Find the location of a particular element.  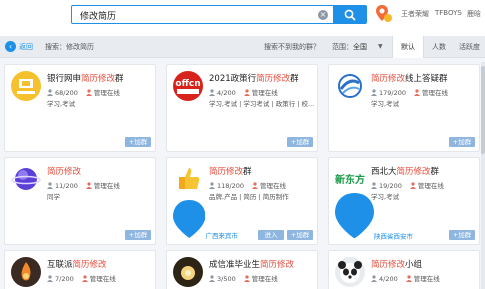

not-found-hint-link: 搜索不到我的群？ is located at coordinates (292, 47).